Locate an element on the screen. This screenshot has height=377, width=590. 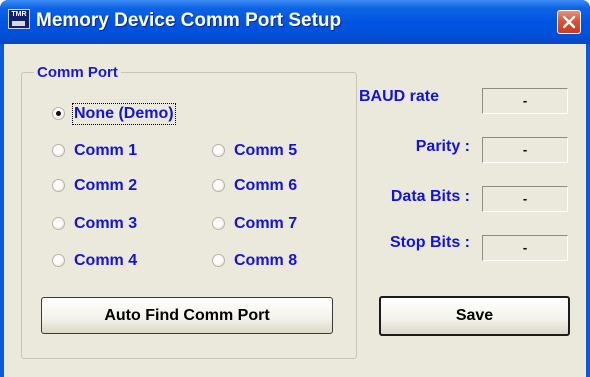
auto-find-comm-port-button: Auto Find Comm Port is located at coordinates (187, 315).